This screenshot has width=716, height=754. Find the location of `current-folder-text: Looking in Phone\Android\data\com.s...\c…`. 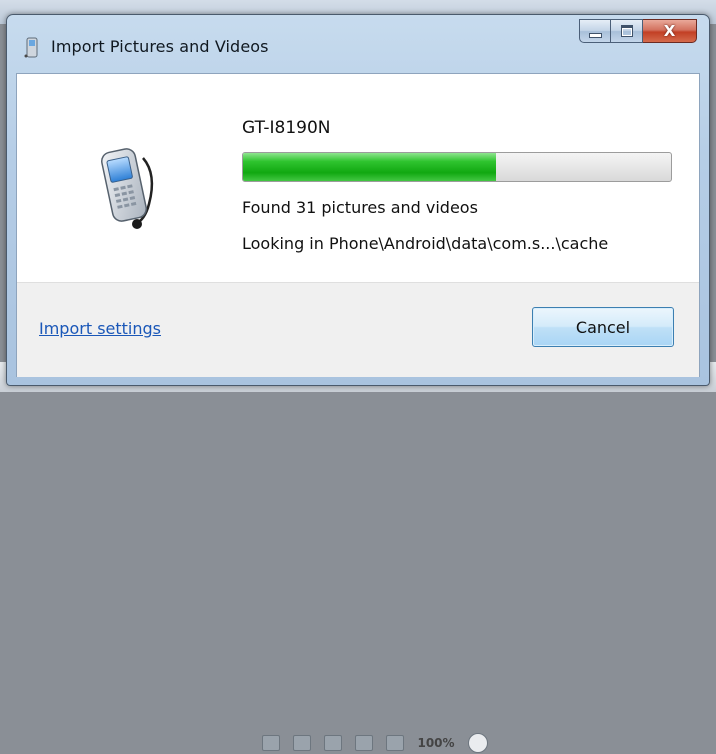

current-folder-text: Looking in Phone\Android\data\com.s...\c… is located at coordinates (425, 243).